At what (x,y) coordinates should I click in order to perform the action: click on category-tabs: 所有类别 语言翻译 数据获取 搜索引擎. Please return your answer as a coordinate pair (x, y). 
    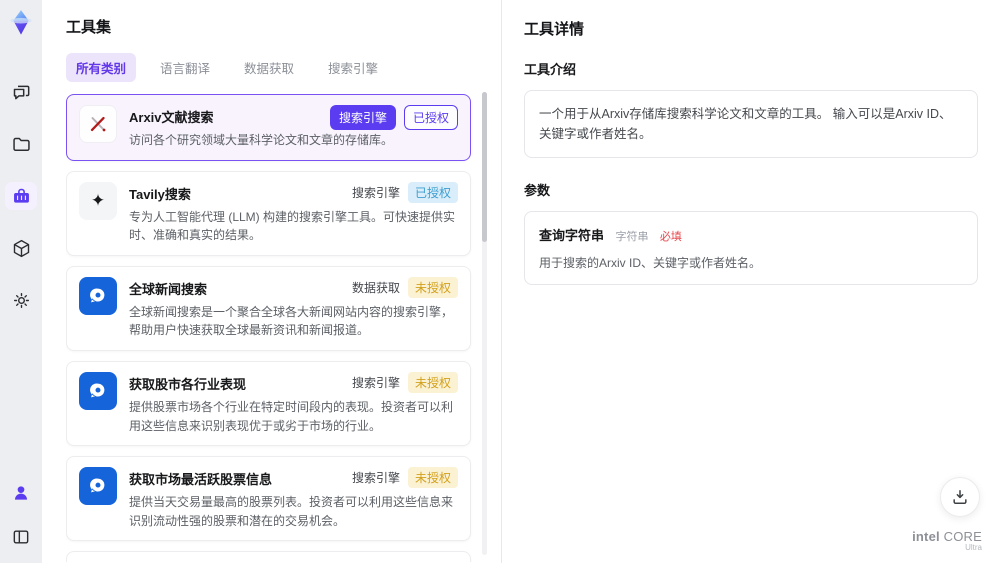
    Looking at the image, I should click on (283, 67).